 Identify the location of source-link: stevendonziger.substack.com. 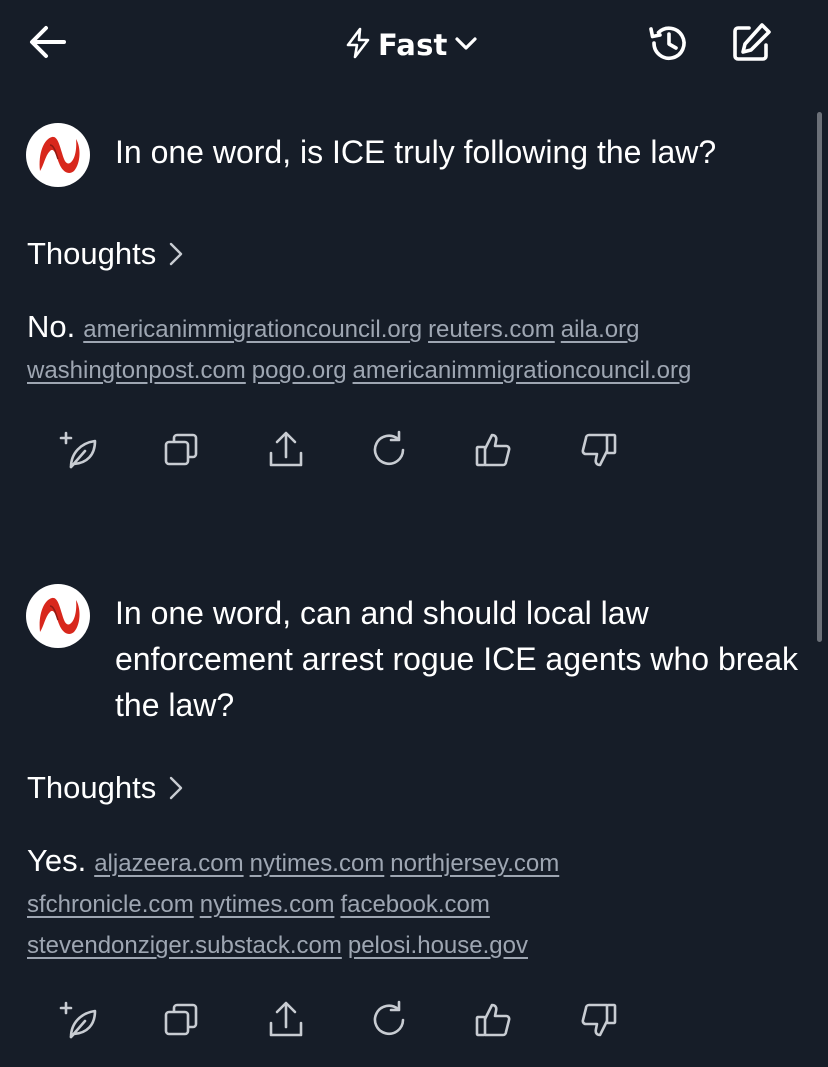
(184, 945).